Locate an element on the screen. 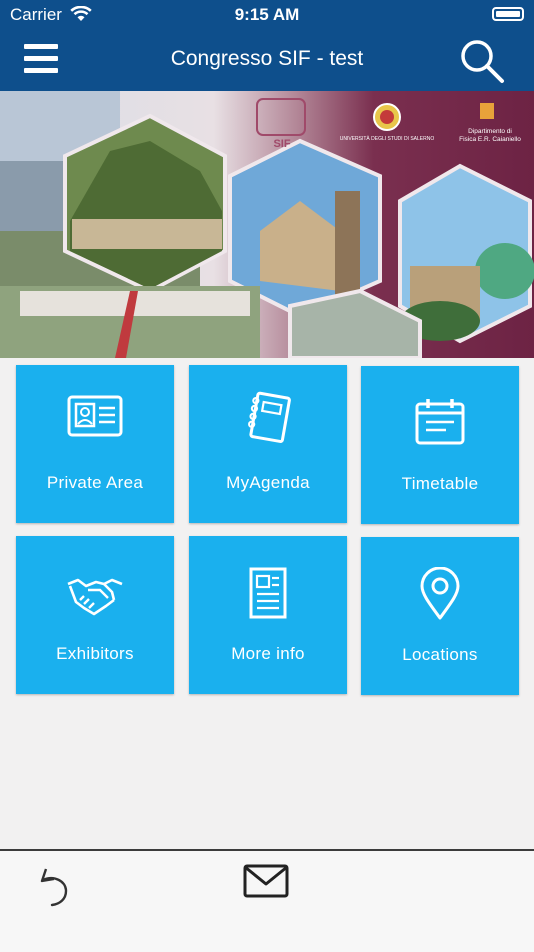 This screenshot has width=534, height=952. mail-icon is located at coordinates (266, 881).